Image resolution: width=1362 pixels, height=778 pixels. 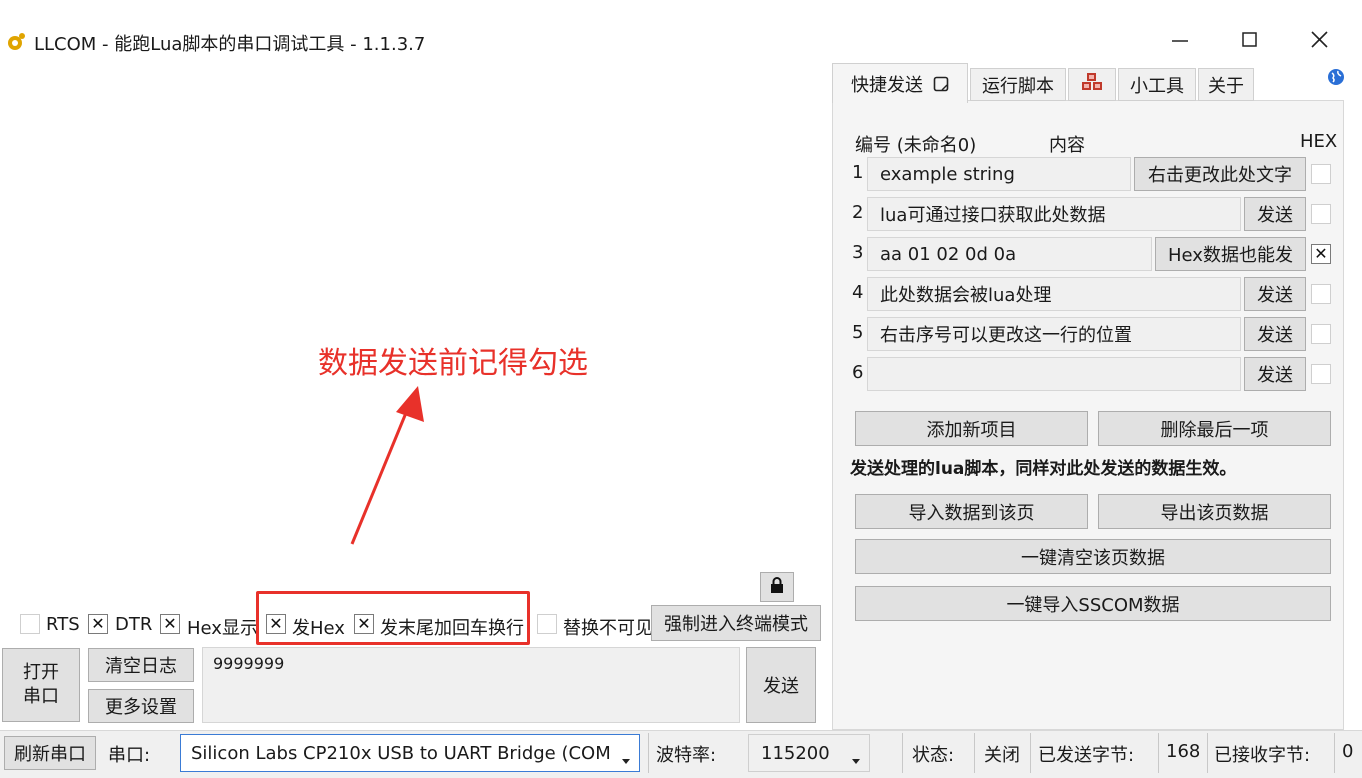 I want to click on rts-checkbox, so click(x=30, y=624).